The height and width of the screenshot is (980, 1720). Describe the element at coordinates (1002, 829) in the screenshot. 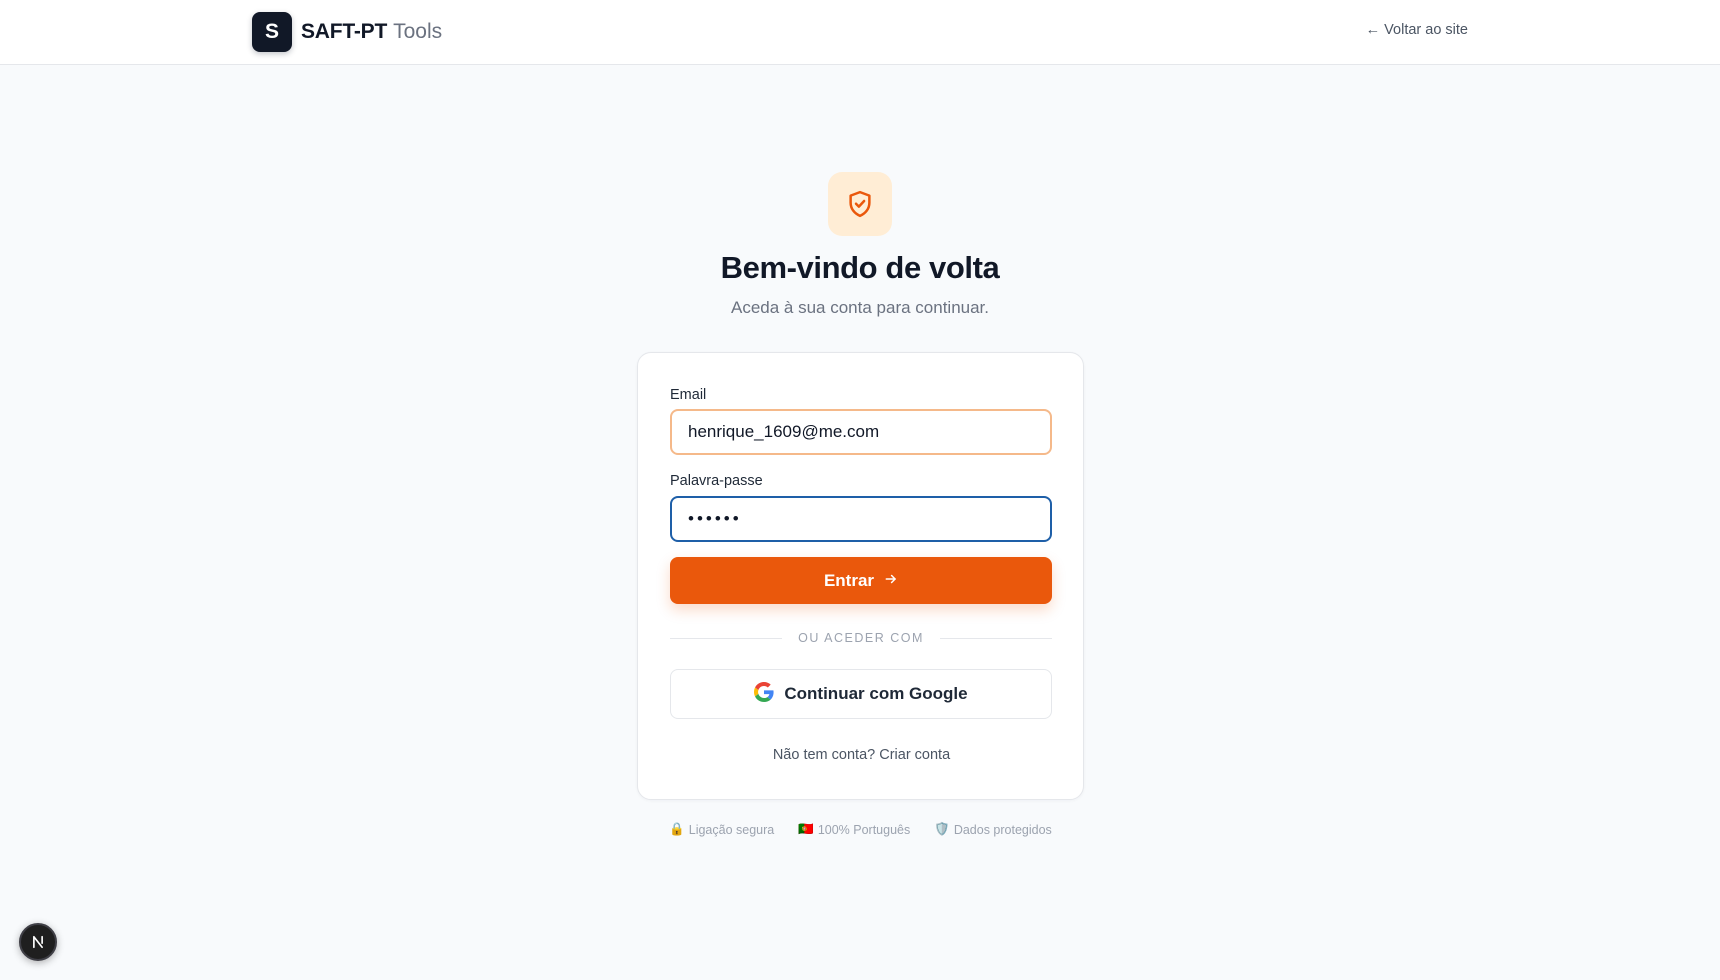

I see `trust-label: Dados protegidos` at that location.